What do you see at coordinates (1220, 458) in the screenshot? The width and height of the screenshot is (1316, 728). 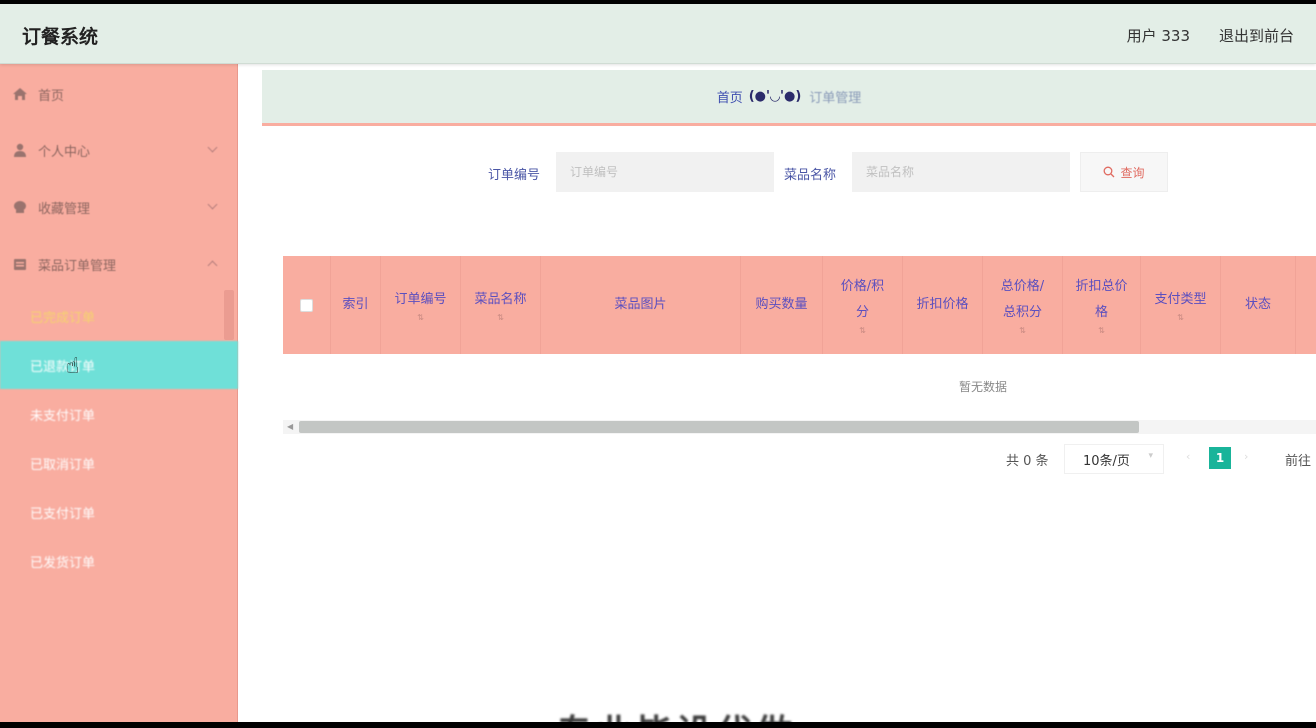 I see `page-number-current: 1` at bounding box center [1220, 458].